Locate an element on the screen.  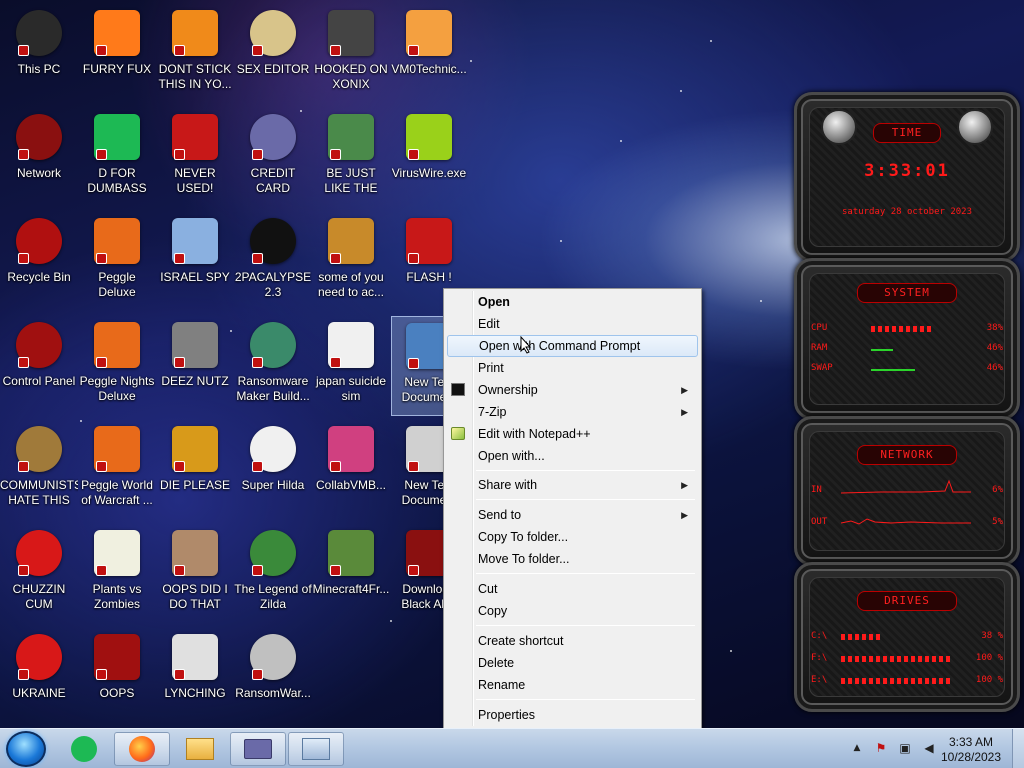
desktop-icon: Peggle Nights Deluxe is located at coordinates (117, 366).